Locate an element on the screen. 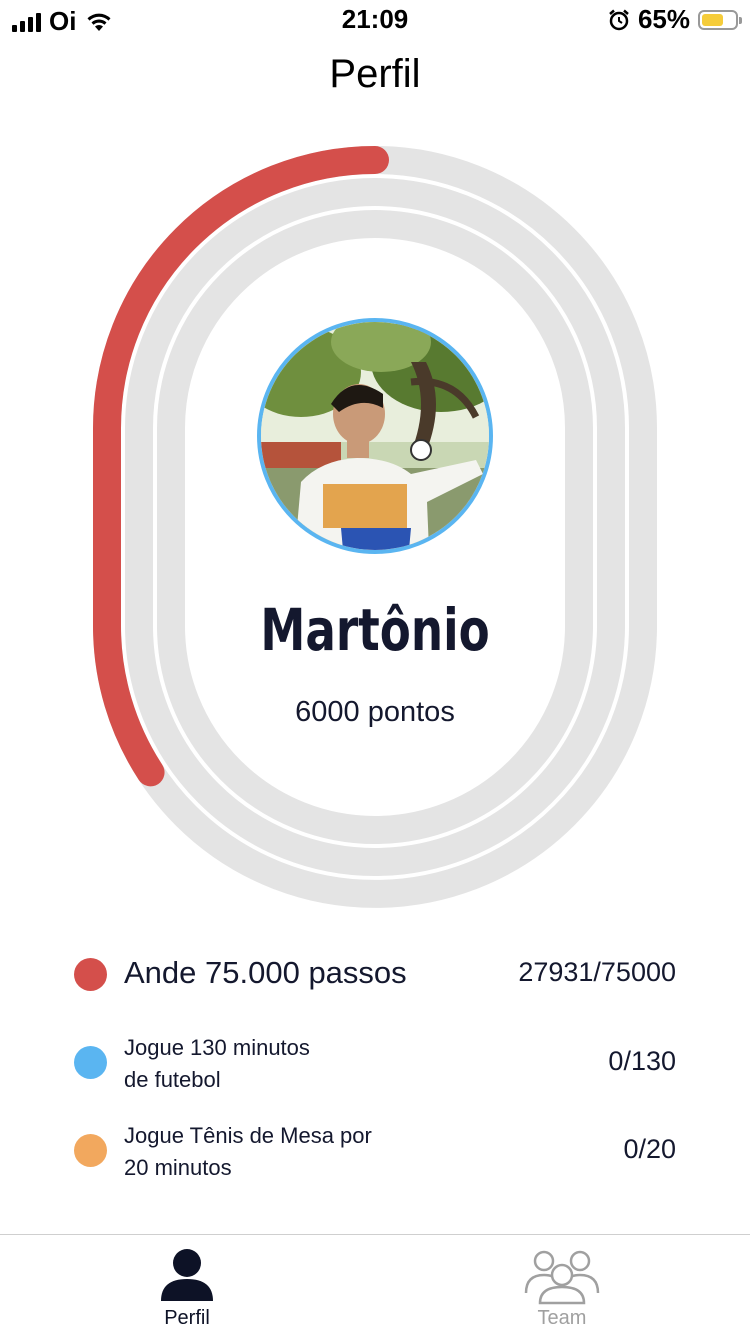 Image resolution: width=750 pixels, height=1335 pixels. challenge-progress: 0/130 is located at coordinates (642, 1061).